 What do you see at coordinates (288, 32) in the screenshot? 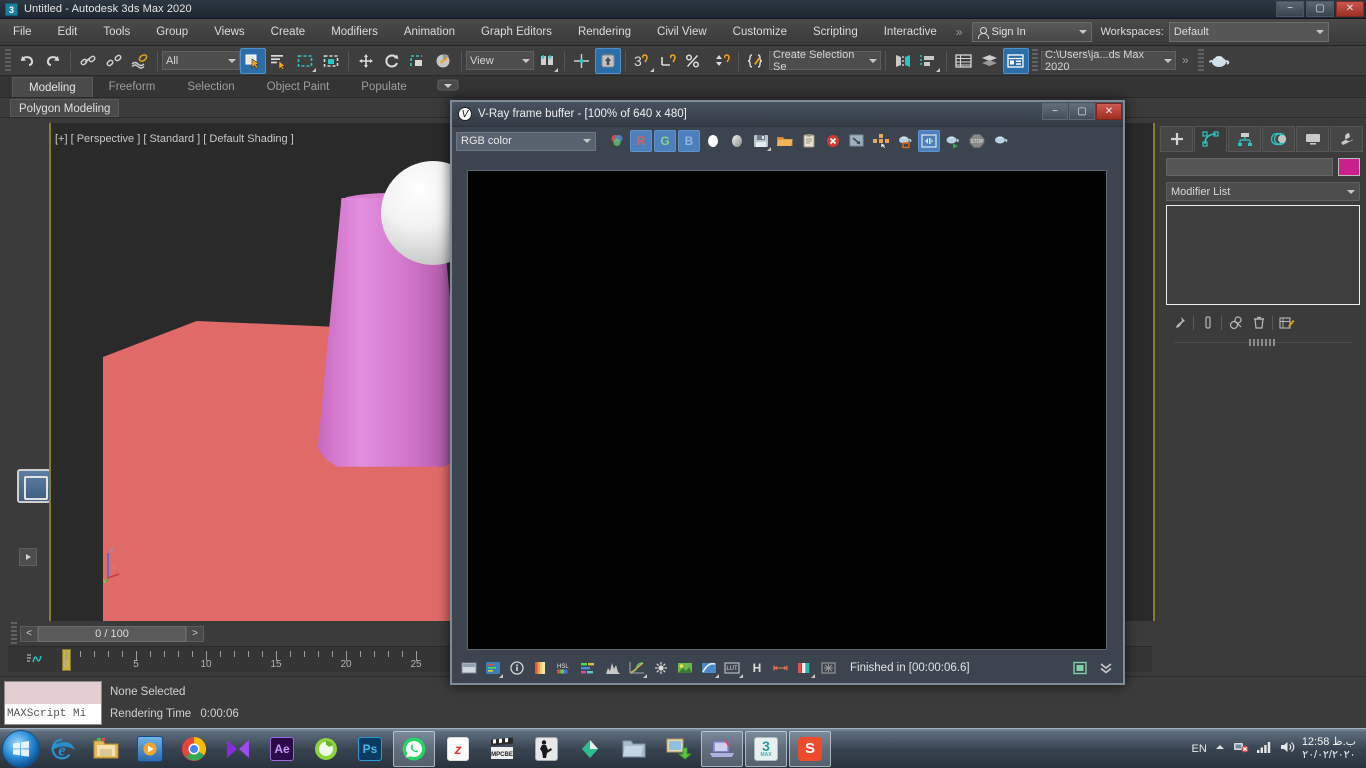
I see `menu-create: Create` at bounding box center [288, 32].